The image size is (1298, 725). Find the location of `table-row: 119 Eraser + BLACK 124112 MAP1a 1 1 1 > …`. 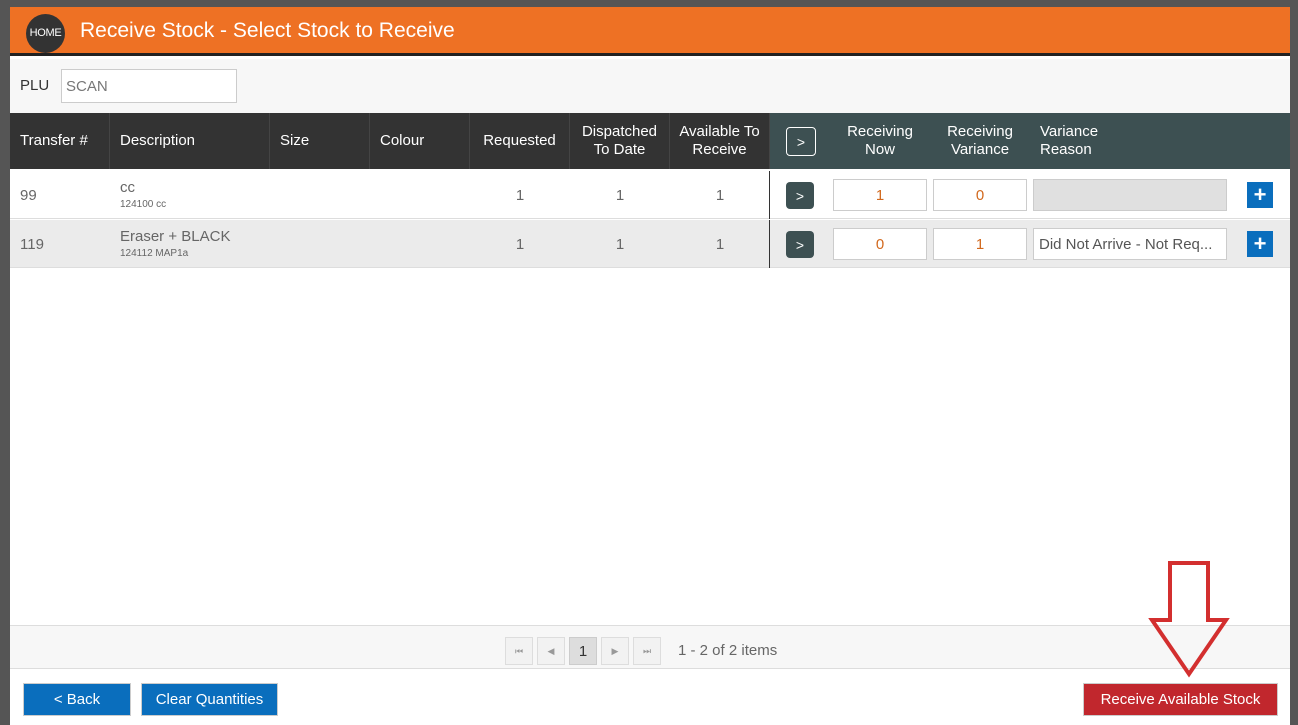

table-row: 119 Eraser + BLACK 124112 MAP1a 1 1 1 > … is located at coordinates (650, 244).